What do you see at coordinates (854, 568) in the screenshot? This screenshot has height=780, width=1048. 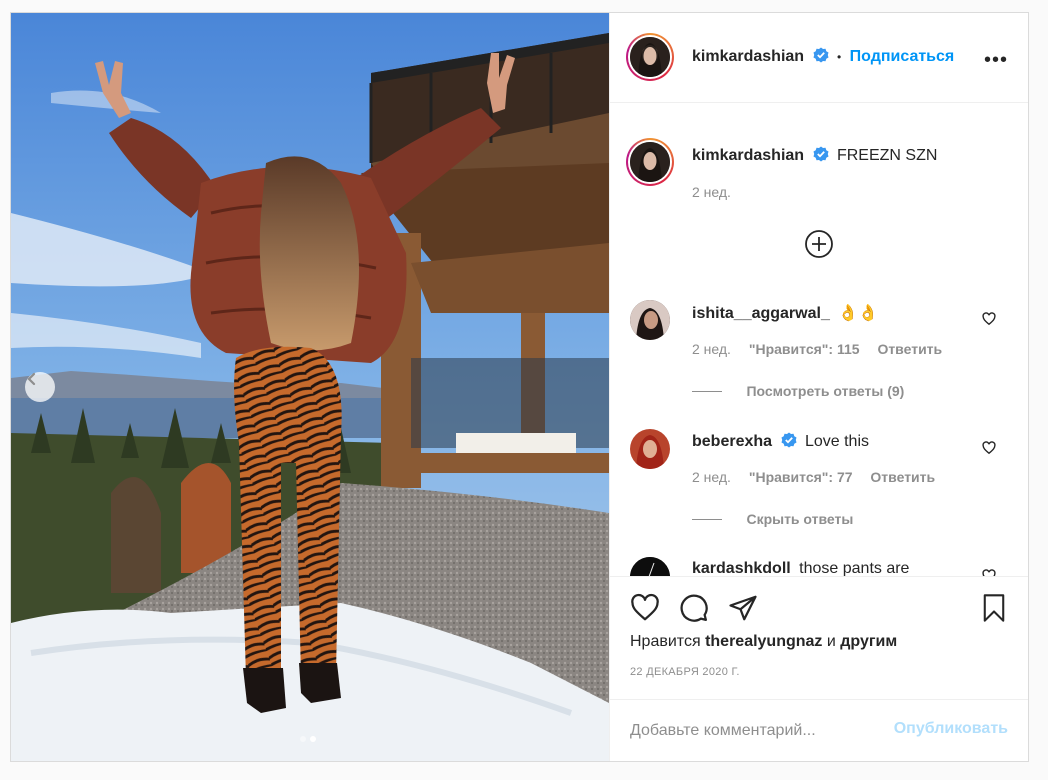 I see `comment-text: those pants are` at bounding box center [854, 568].